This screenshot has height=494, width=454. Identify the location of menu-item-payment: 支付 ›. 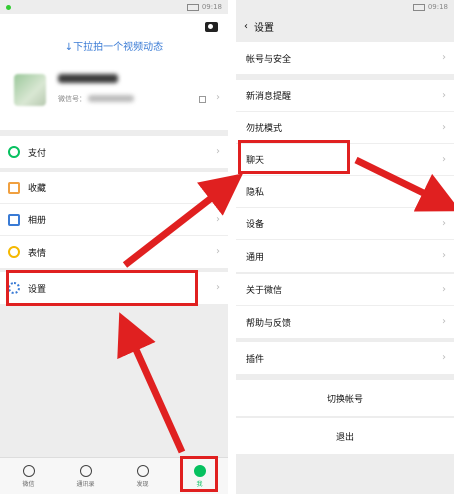
(114, 152).